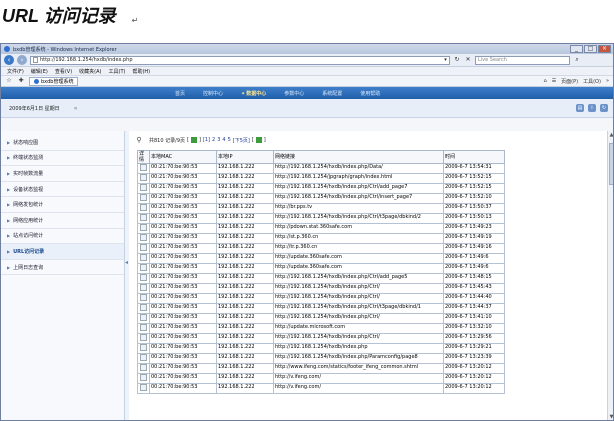 Image resolution: width=614 pixels, height=421 pixels. I want to click on sidebar-item-site-stats: ▶ 站点访问统计, so click(62, 237).